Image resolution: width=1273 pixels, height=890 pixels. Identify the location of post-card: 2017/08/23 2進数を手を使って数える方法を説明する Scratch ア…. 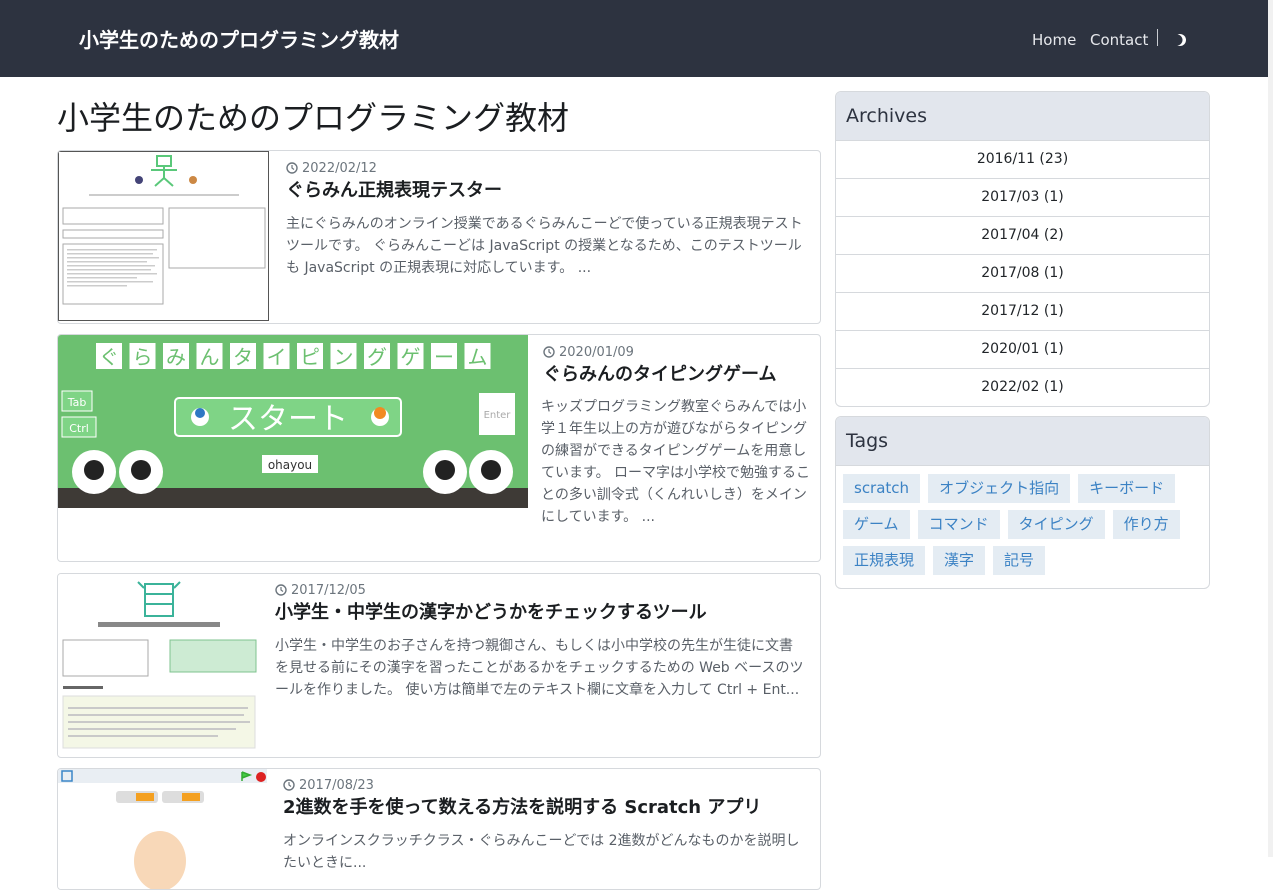
(439, 829).